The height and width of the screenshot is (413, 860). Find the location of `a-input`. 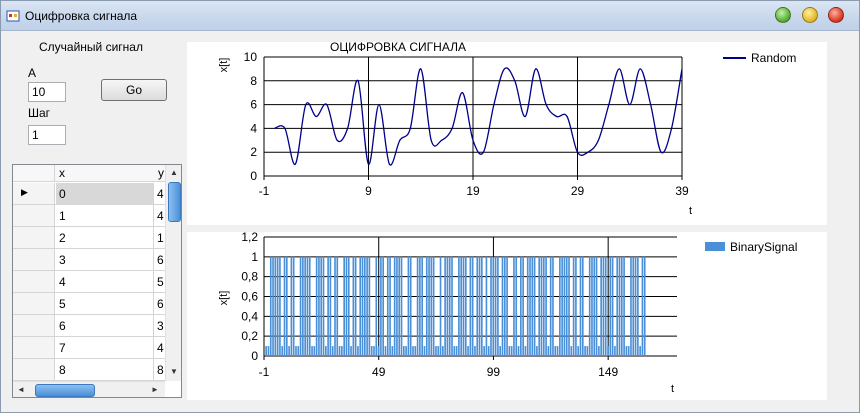

a-input is located at coordinates (47, 92).